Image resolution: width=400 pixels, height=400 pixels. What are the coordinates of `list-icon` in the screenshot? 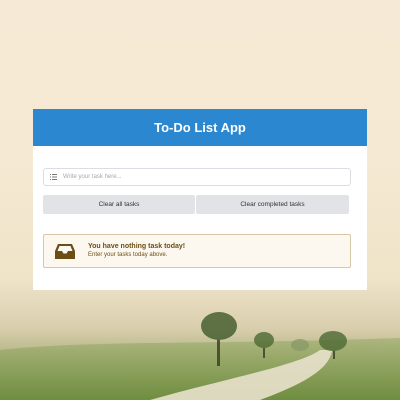 It's located at (53, 177).